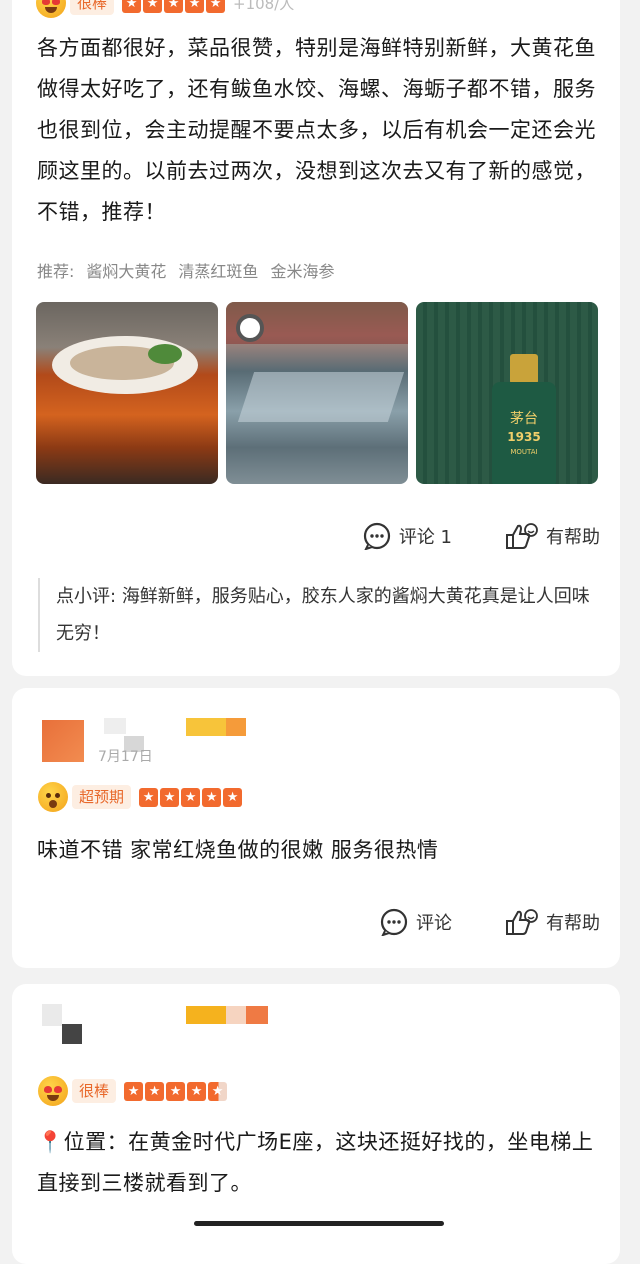 This screenshot has height=1264, width=640. I want to click on per-person-price: +108/人, so click(263, 7).